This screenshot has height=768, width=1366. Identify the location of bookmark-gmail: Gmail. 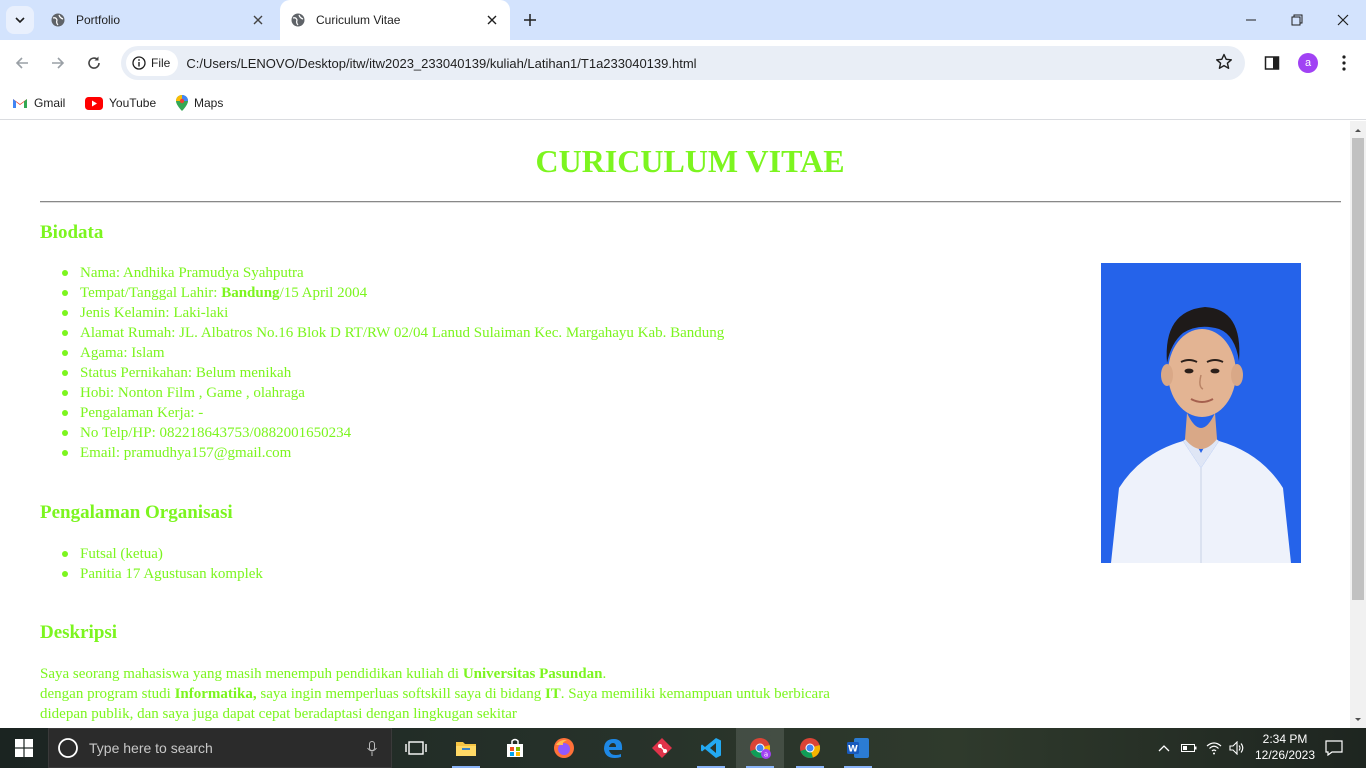
(38, 103).